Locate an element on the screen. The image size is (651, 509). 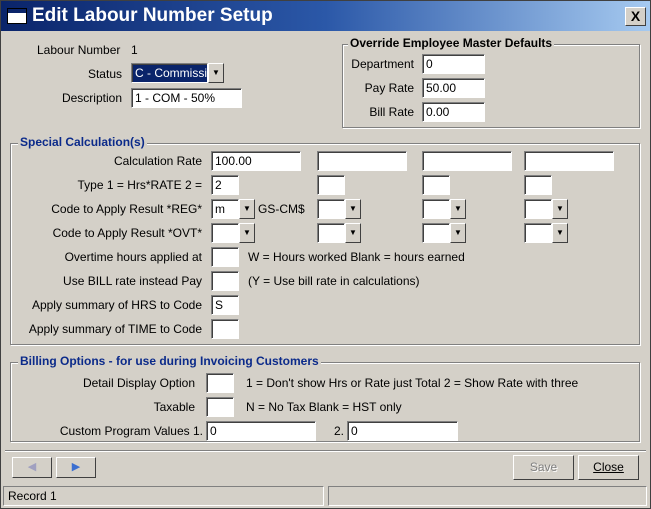
special-calculations-title: Special Calculation(s) is located at coordinates (82, 142).